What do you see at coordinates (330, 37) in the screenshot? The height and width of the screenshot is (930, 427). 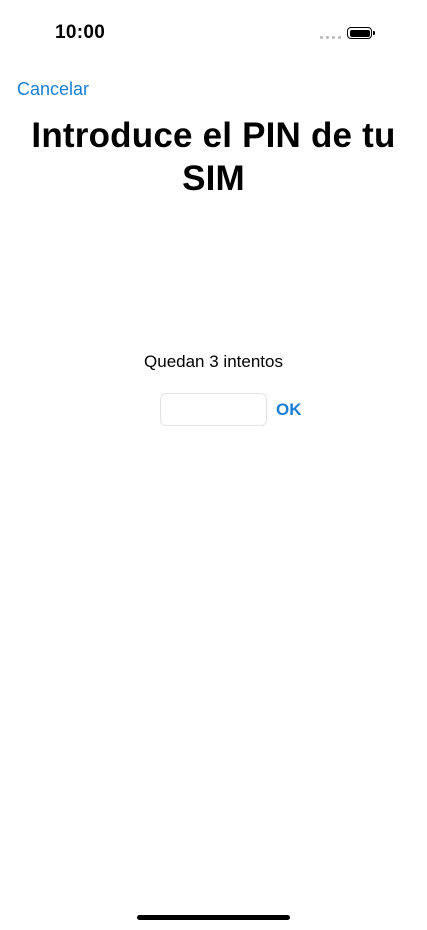 I see `signal-dots-icon` at bounding box center [330, 37].